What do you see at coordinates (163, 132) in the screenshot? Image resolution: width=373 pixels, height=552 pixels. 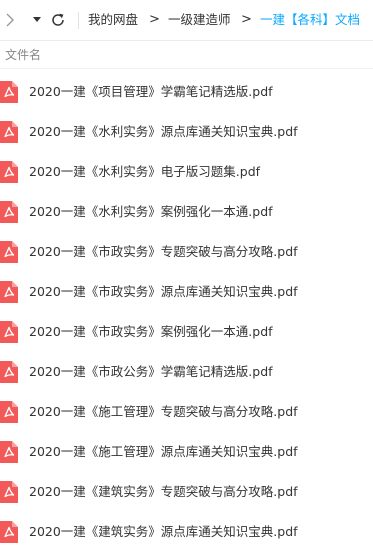 I see `file-name: 2020一建《水利实务》源点库通关知识宝典.pdf` at bounding box center [163, 132].